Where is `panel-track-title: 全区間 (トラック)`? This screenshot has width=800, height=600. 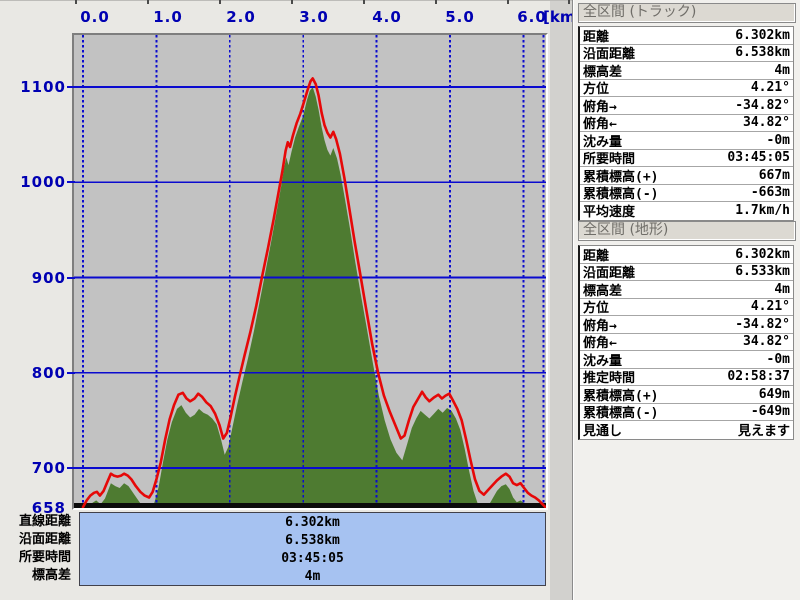 panel-track-title: 全区間 (トラック) is located at coordinates (687, 13).